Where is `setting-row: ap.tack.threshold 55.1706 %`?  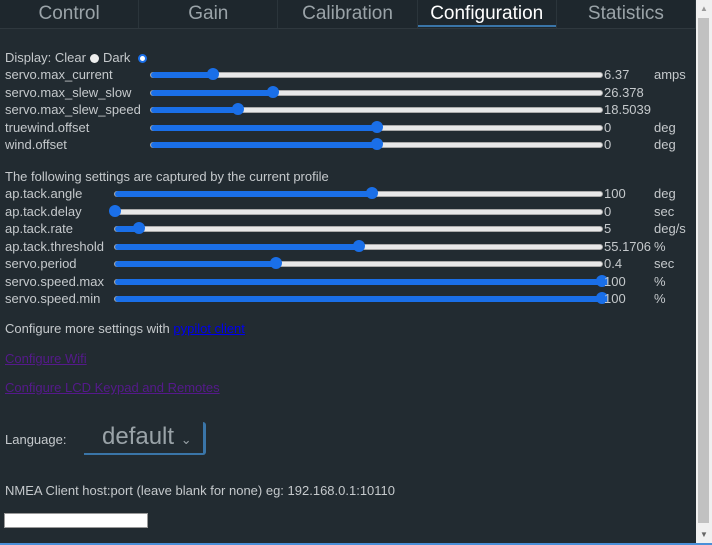 setting-row: ap.tack.threshold 55.1706 % is located at coordinates (350, 246).